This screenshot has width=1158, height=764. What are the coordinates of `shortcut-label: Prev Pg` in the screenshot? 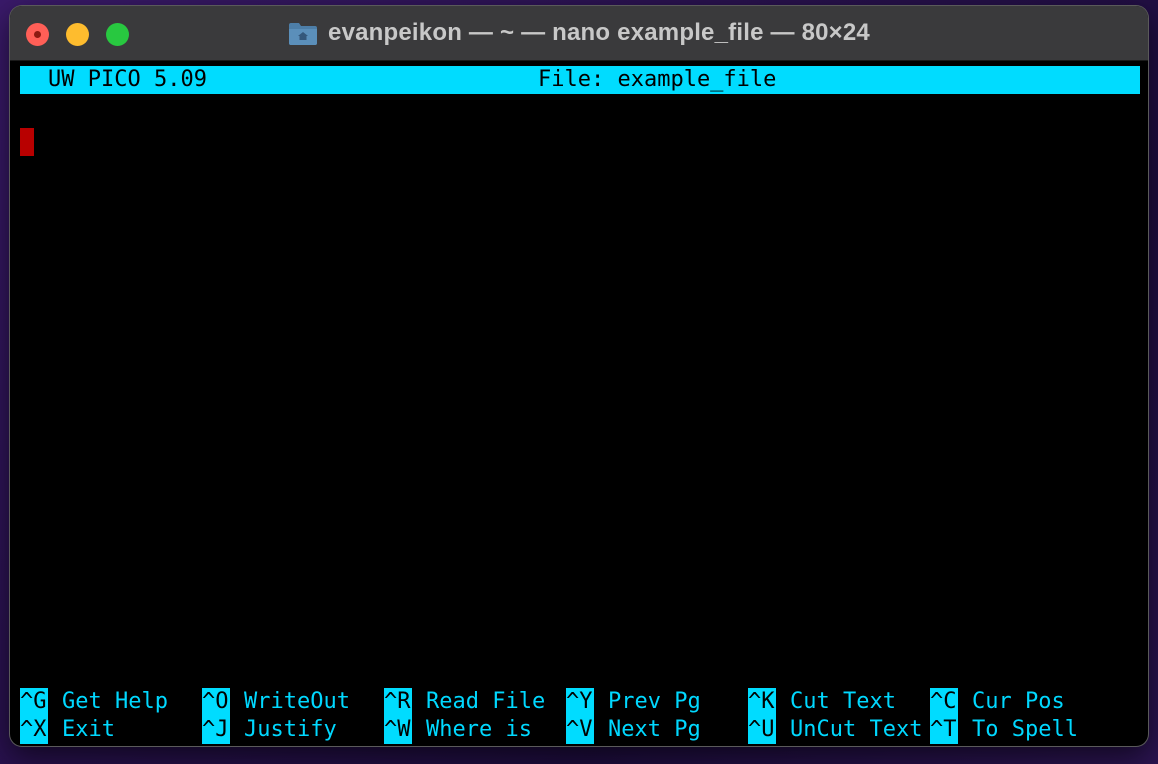 It's located at (654, 701).